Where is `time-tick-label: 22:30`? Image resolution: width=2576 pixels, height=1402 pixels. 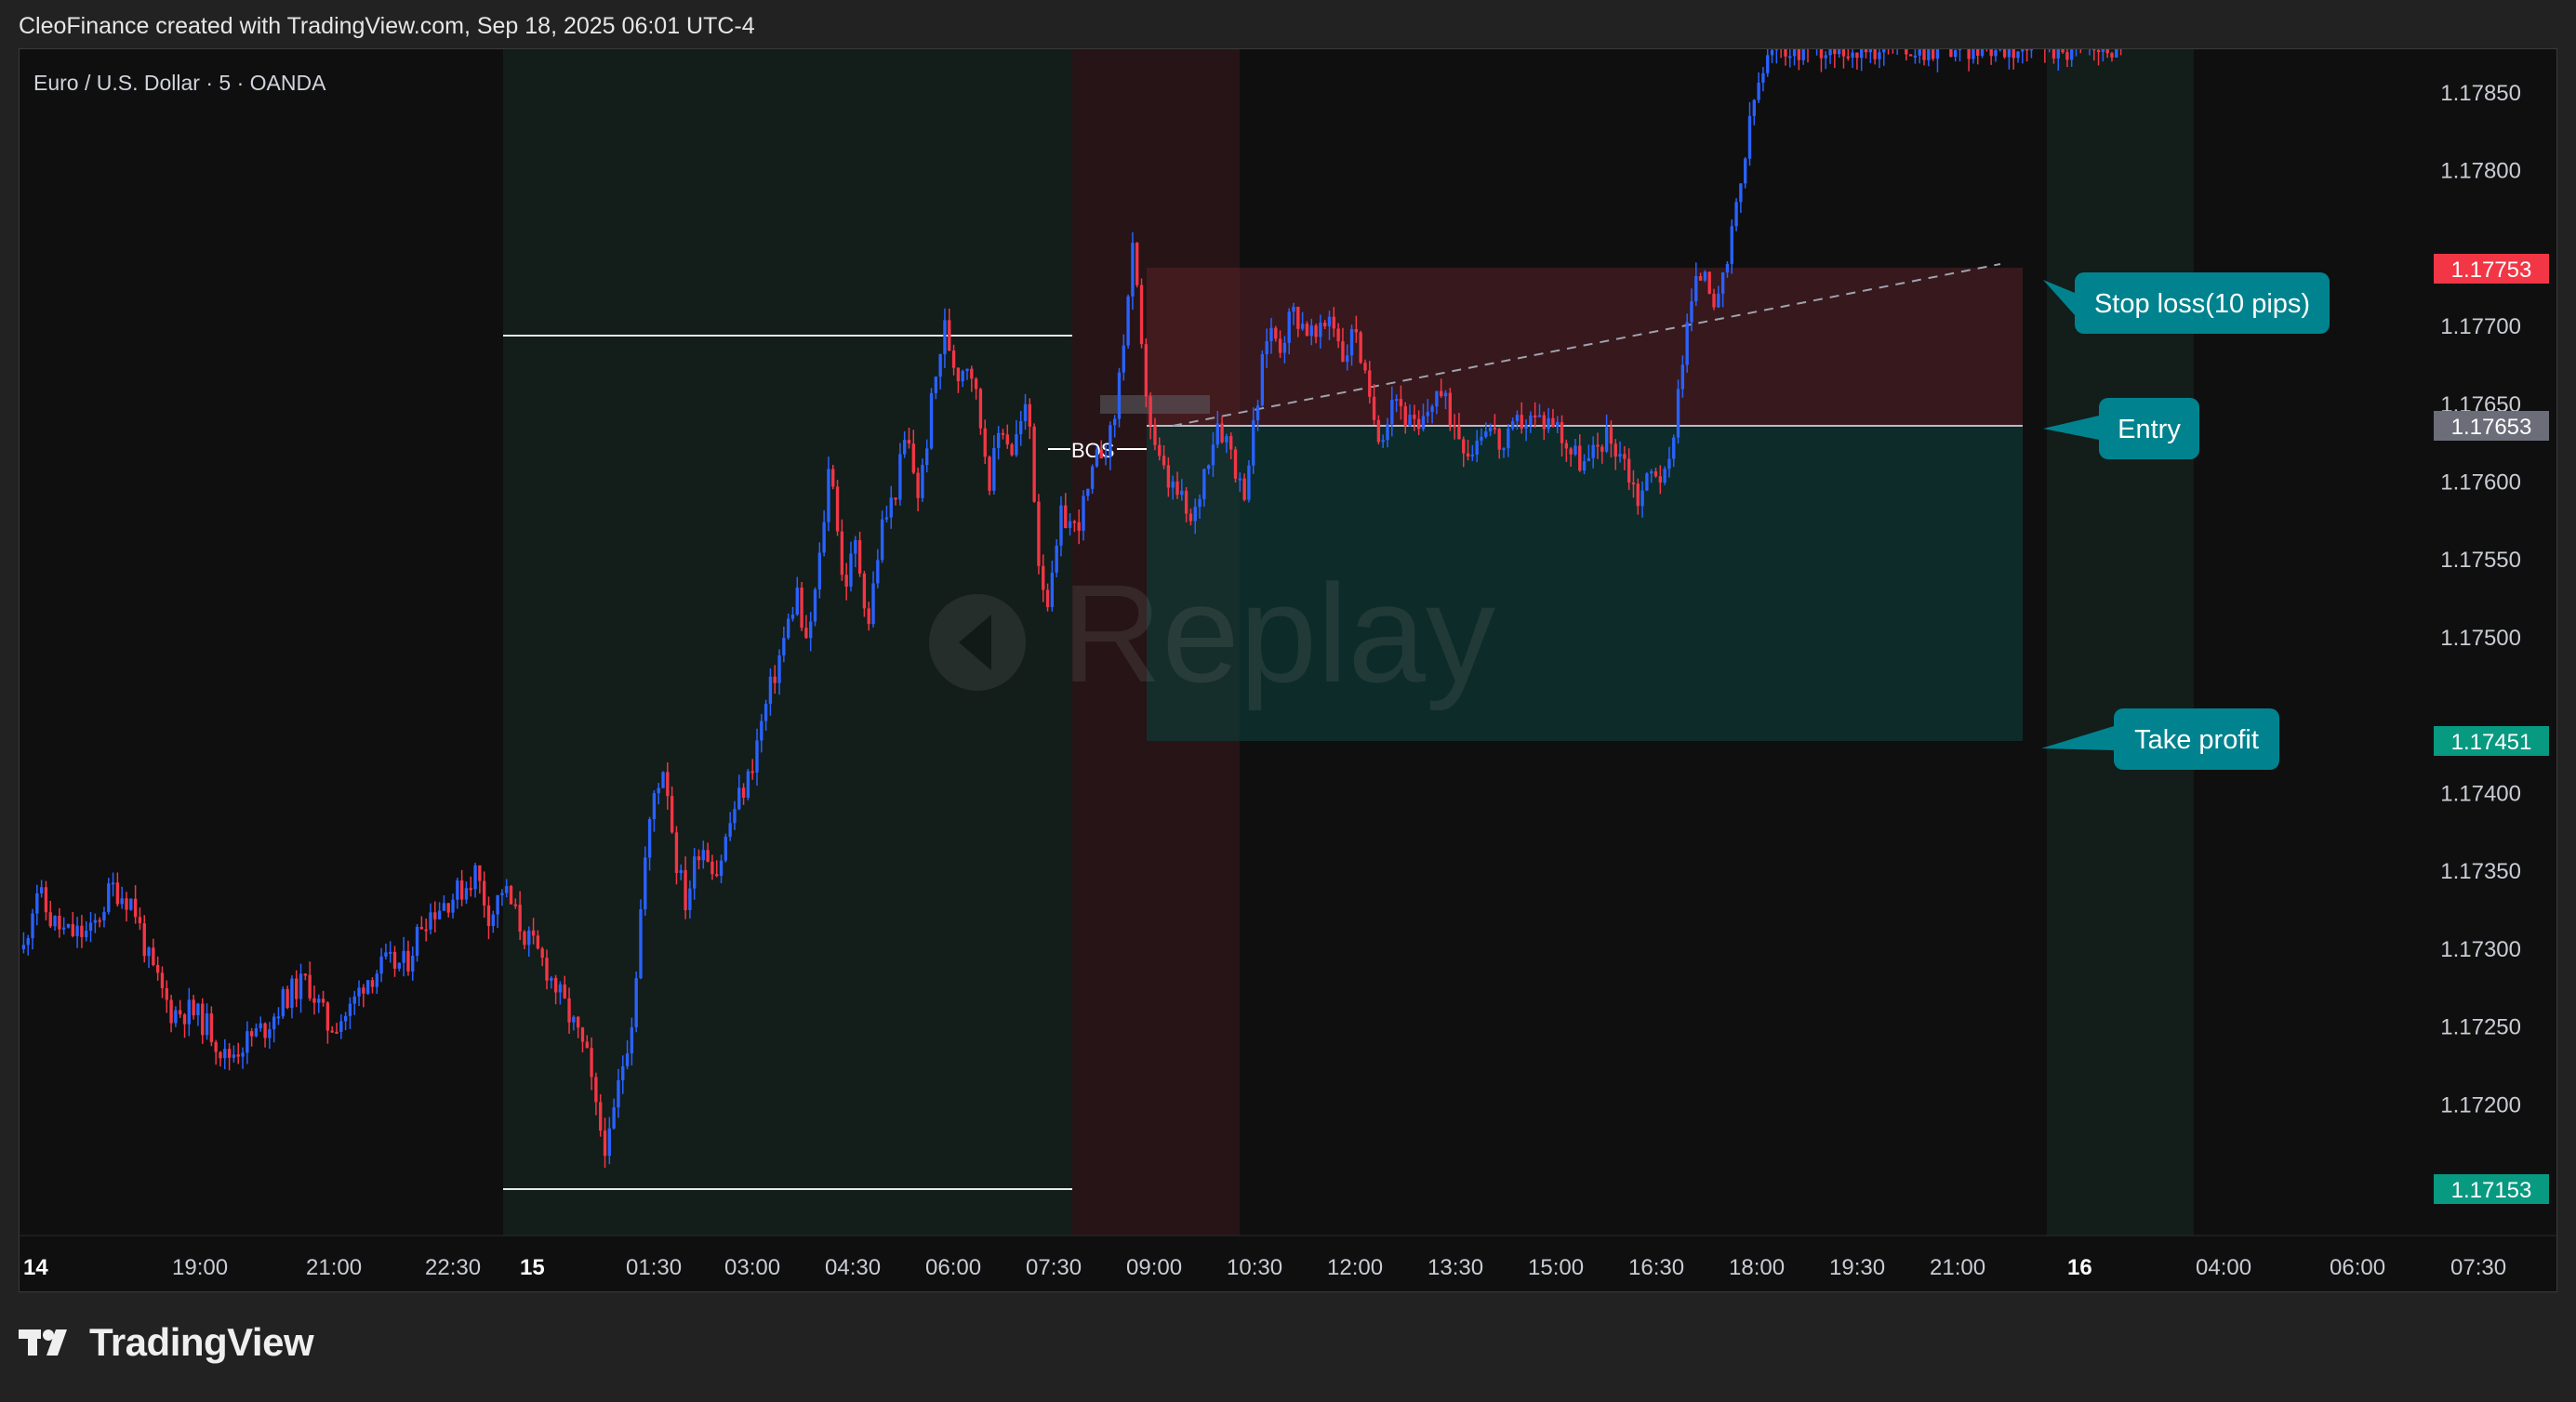 time-tick-label: 22:30 is located at coordinates (453, 1267).